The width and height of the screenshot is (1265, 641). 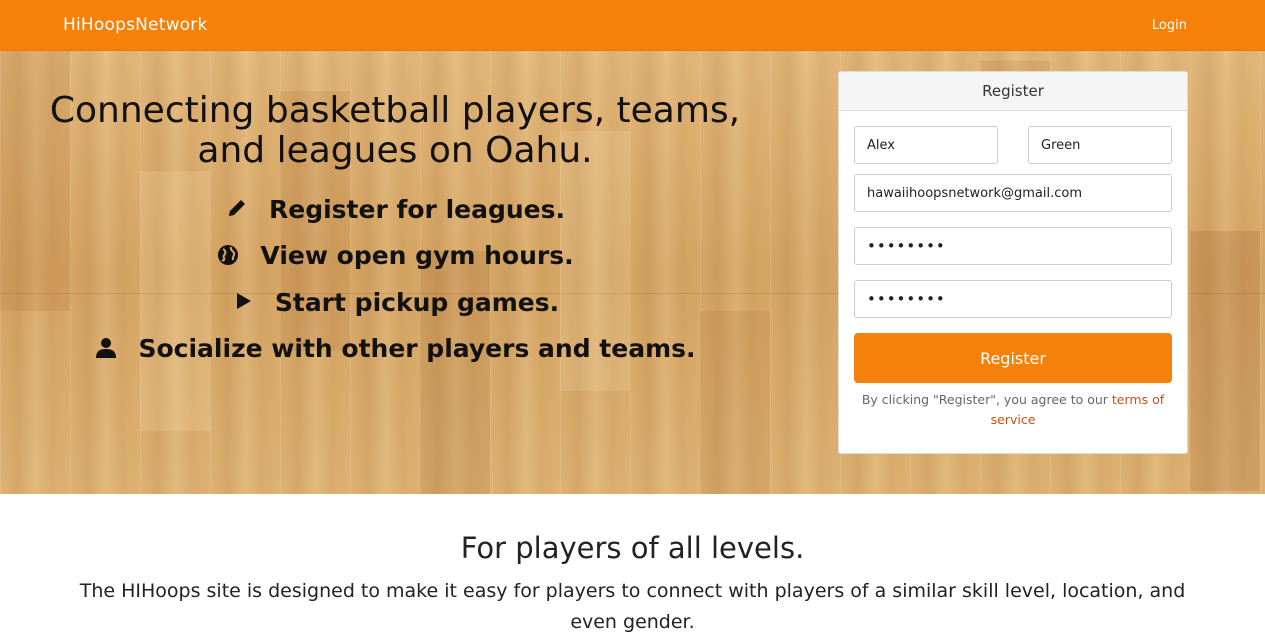 I want to click on password-input, so click(x=1013, y=246).